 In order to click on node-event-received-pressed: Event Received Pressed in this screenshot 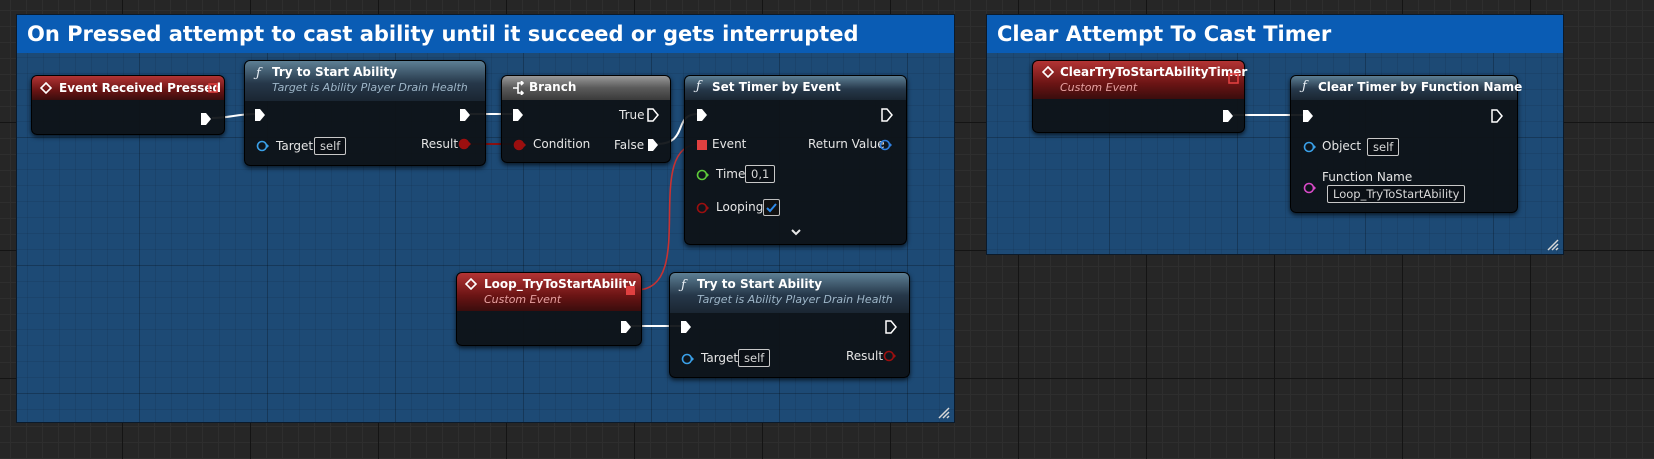, I will do `click(128, 105)`.